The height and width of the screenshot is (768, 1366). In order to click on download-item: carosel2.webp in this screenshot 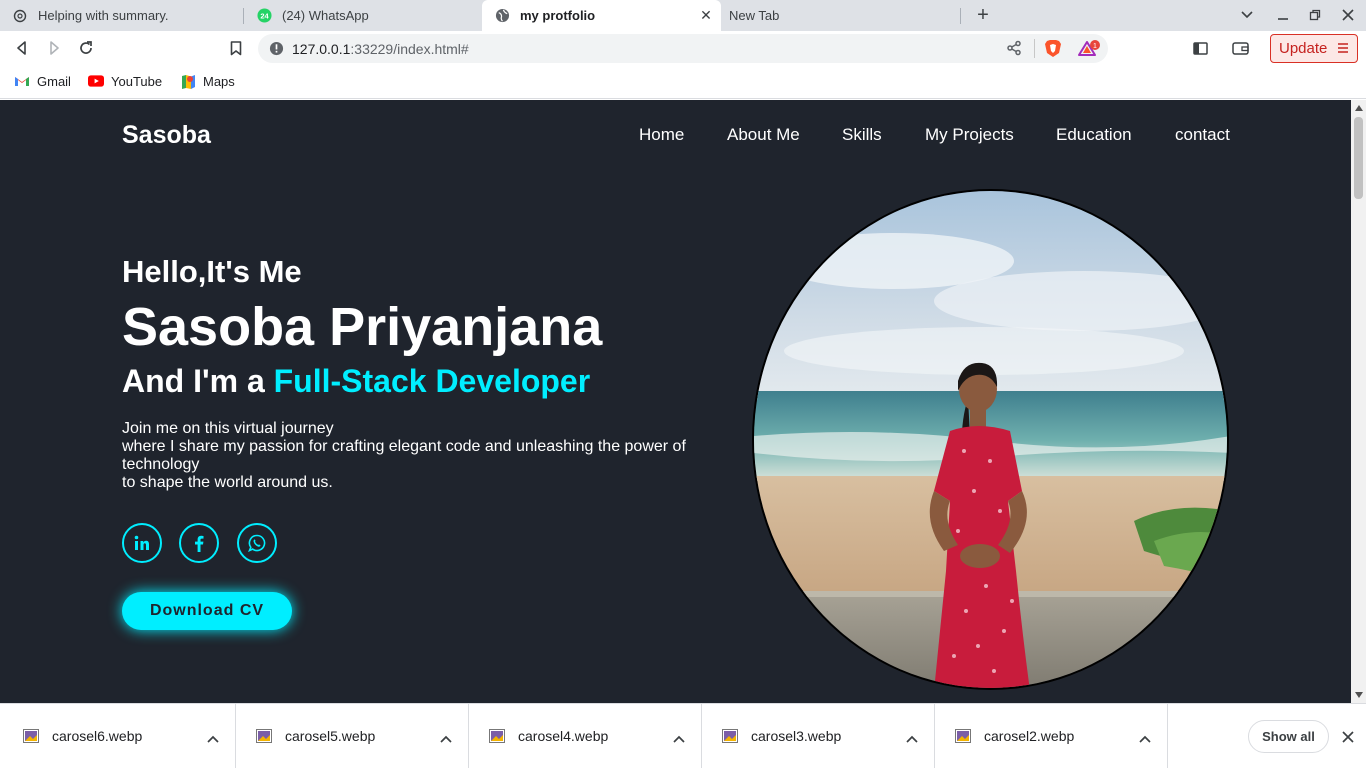, I will do `click(1051, 736)`.